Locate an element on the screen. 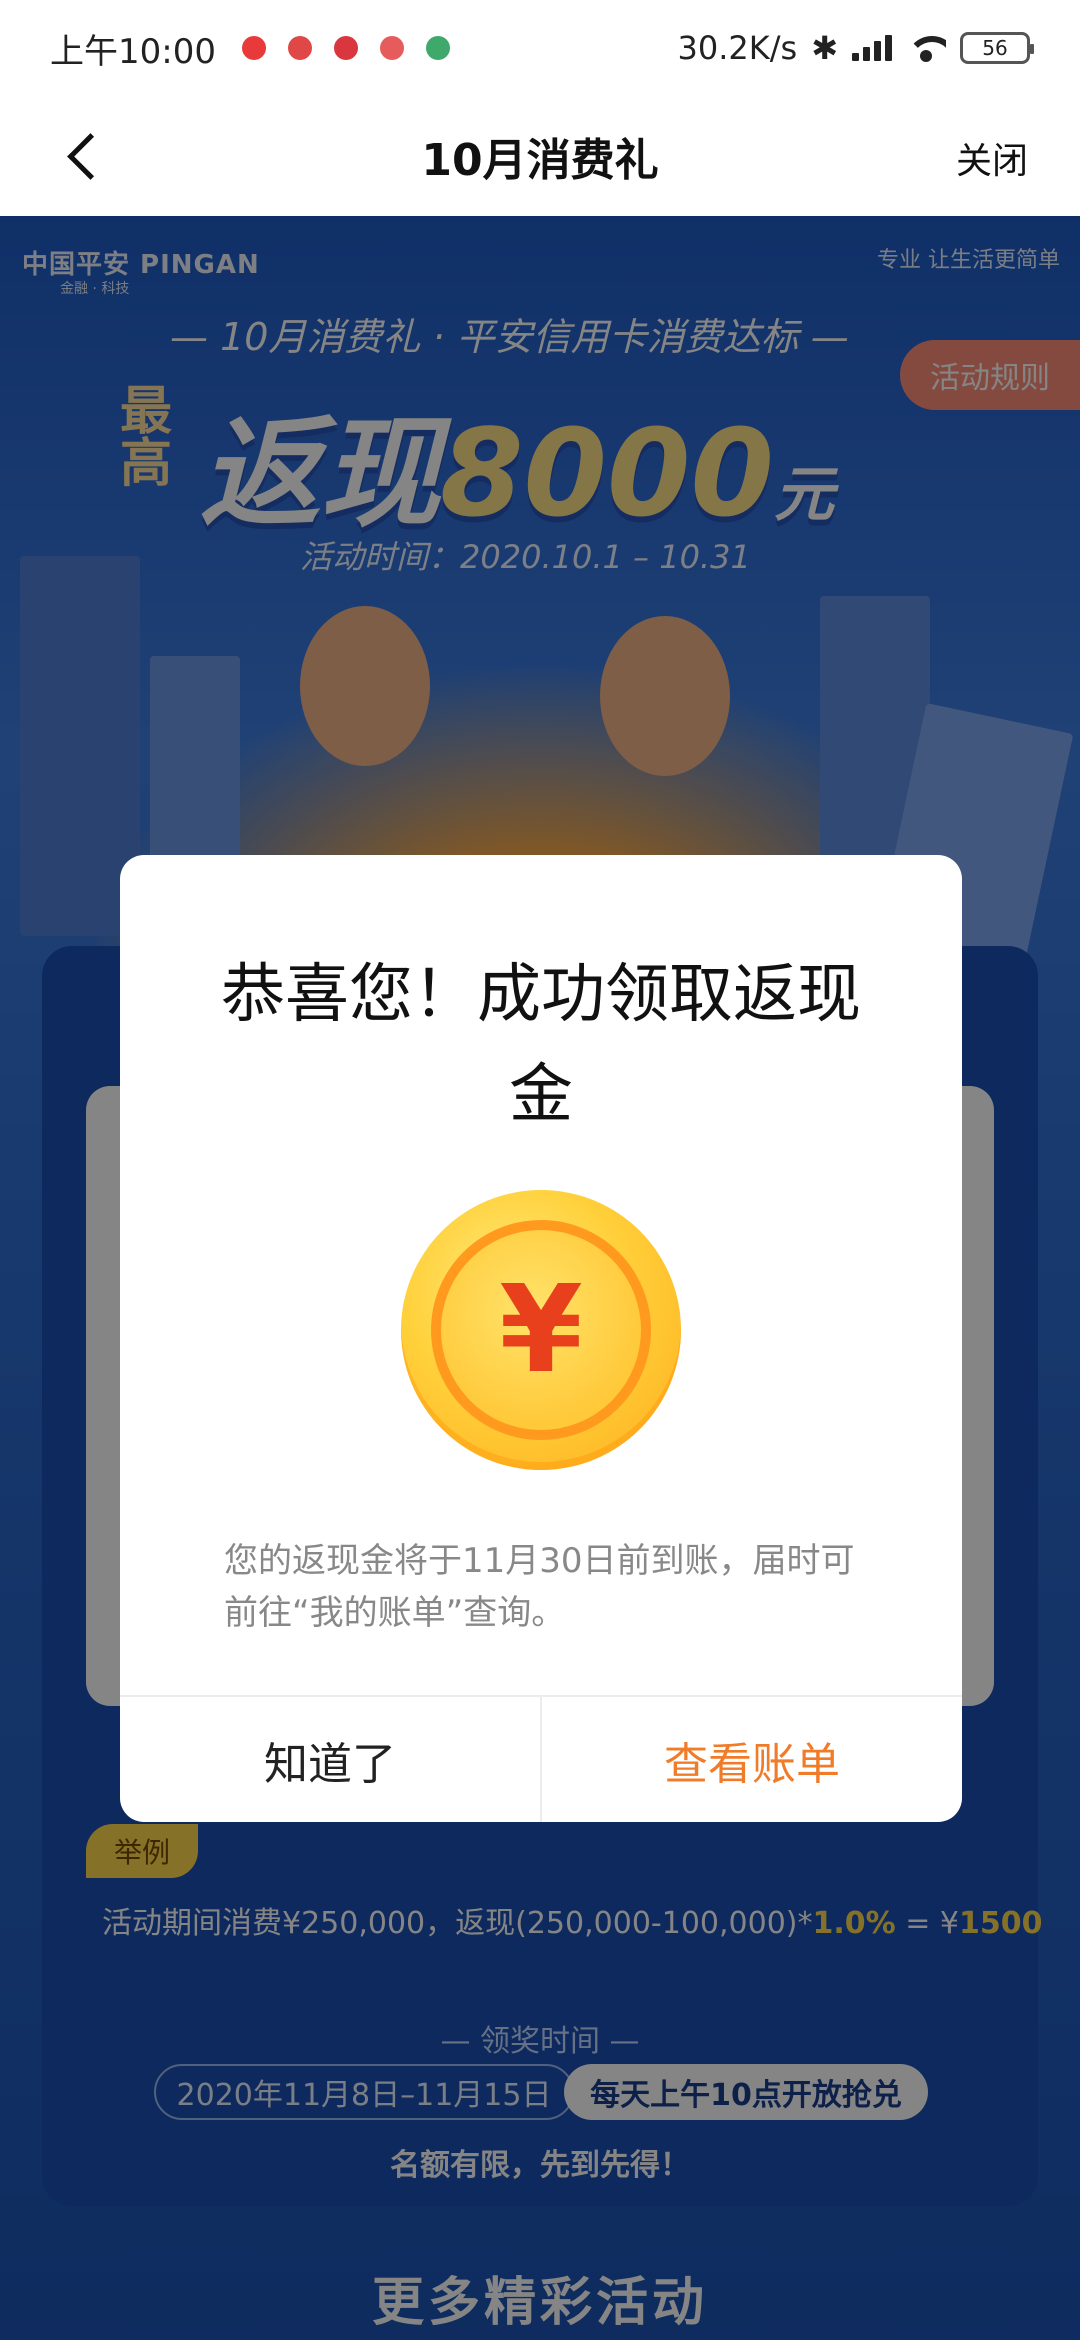 This screenshot has height=2340, width=1080. bluetooth-icon: ✱ is located at coordinates (824, 48).